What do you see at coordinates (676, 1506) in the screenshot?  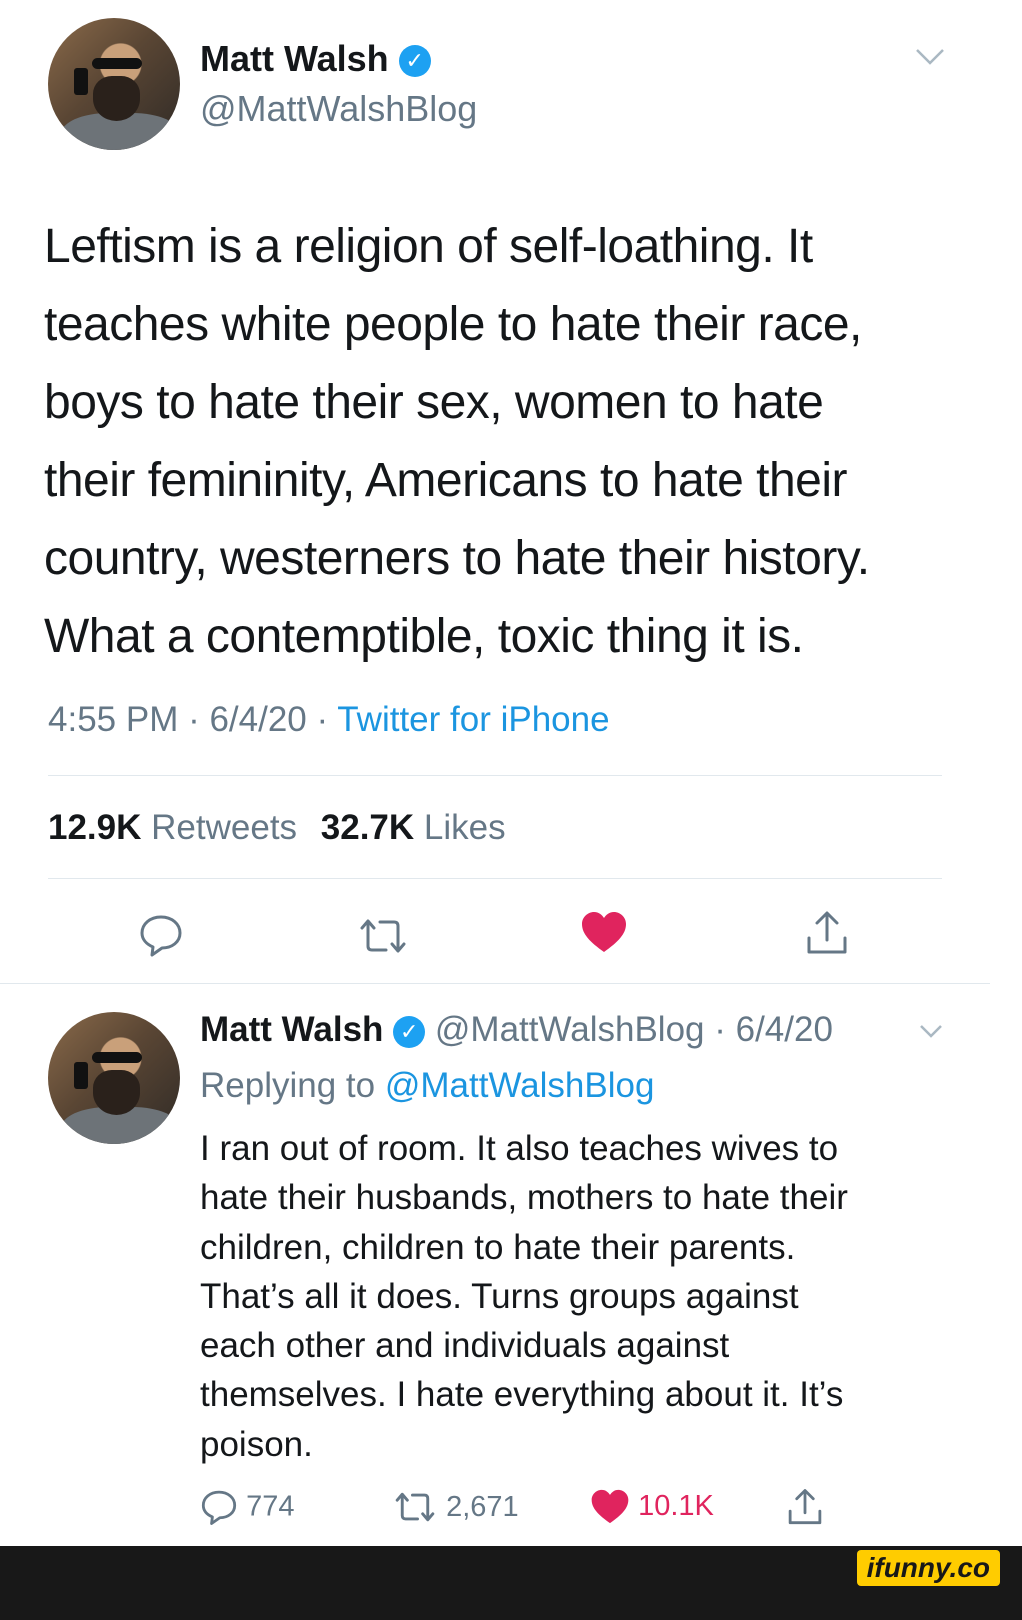 I see `like-count: 10.1K` at bounding box center [676, 1506].